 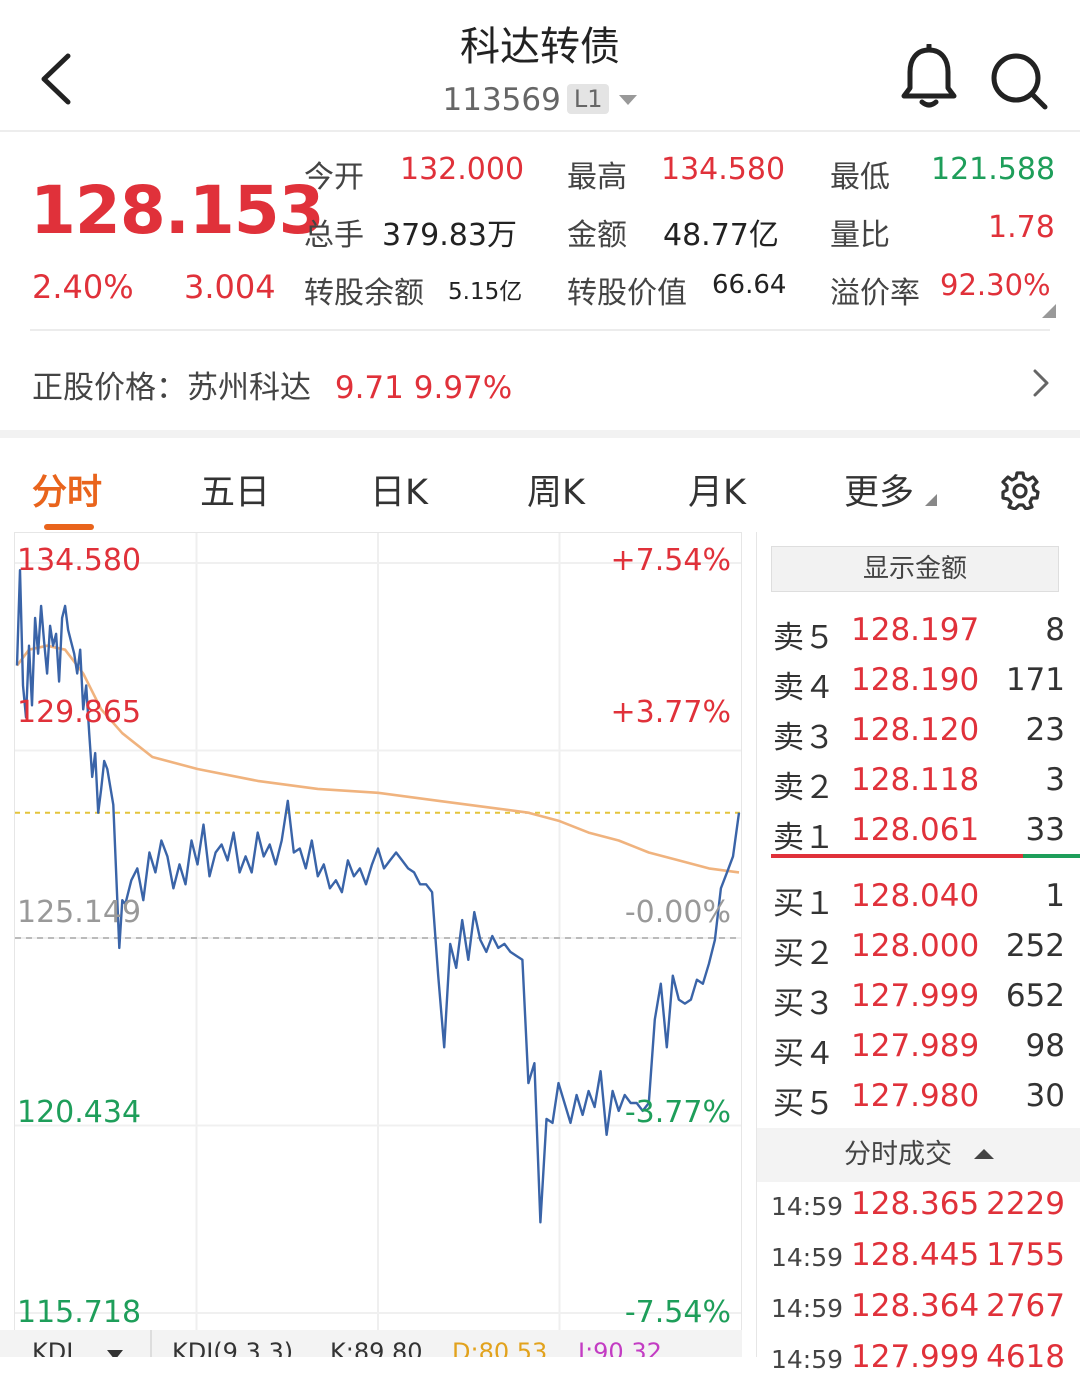 I want to click on underlying-name: 苏州科达, so click(x=249, y=388).